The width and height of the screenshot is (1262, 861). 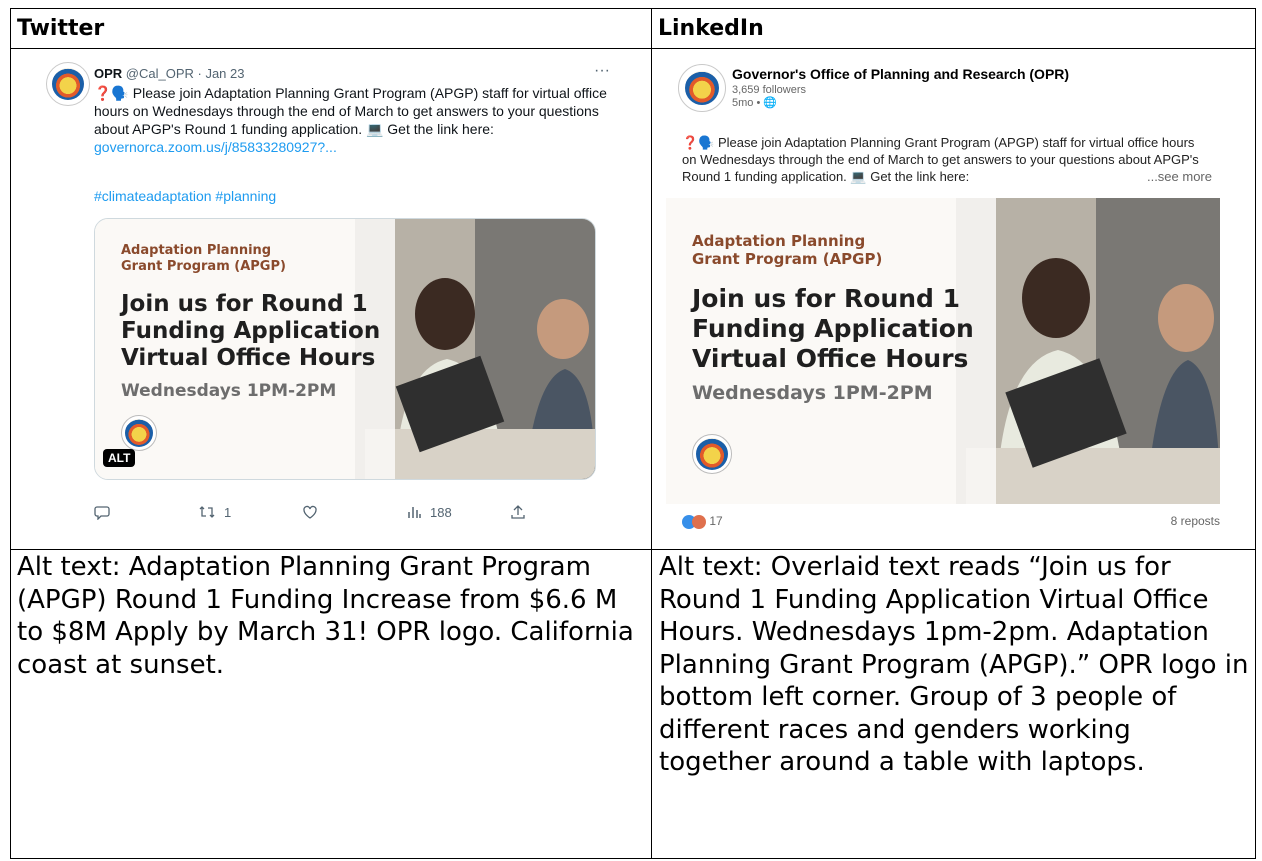 I want to click on linkedin-header: LinkedIn, so click(x=953, y=29).